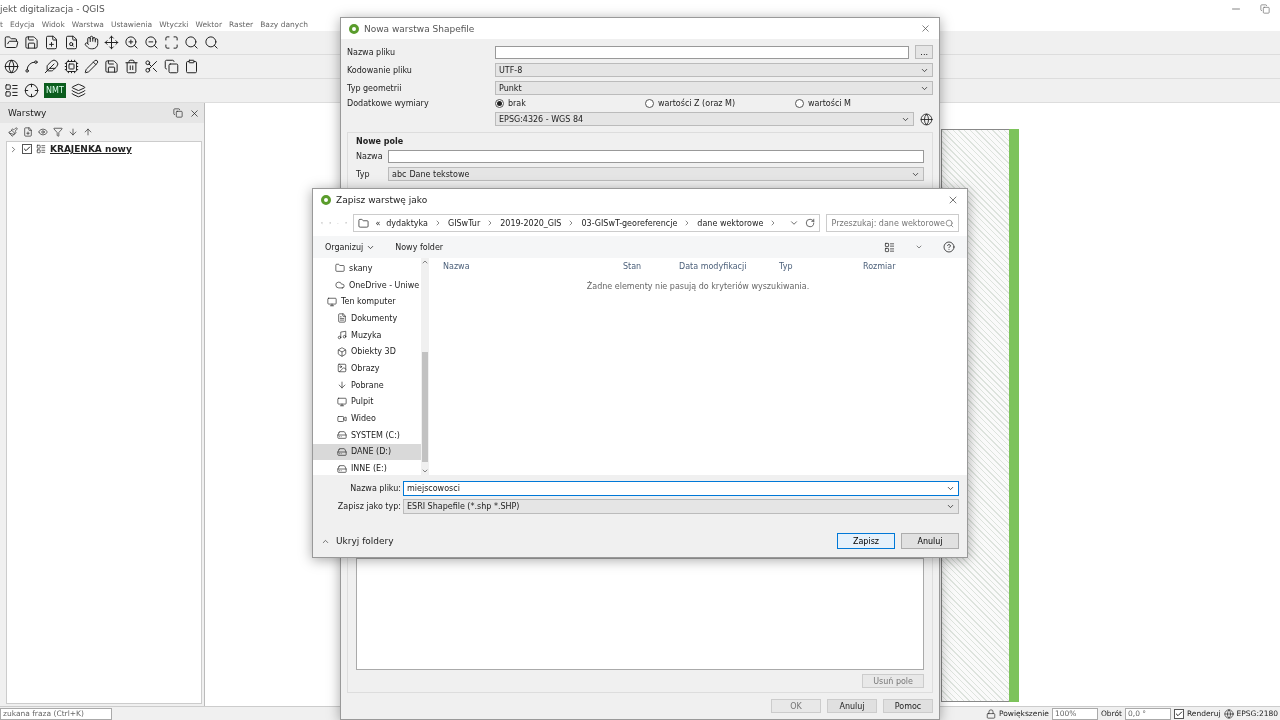 The image size is (1280, 720). Describe the element at coordinates (367, 302) in the screenshot. I see `nav-item: Ten komputer` at that location.